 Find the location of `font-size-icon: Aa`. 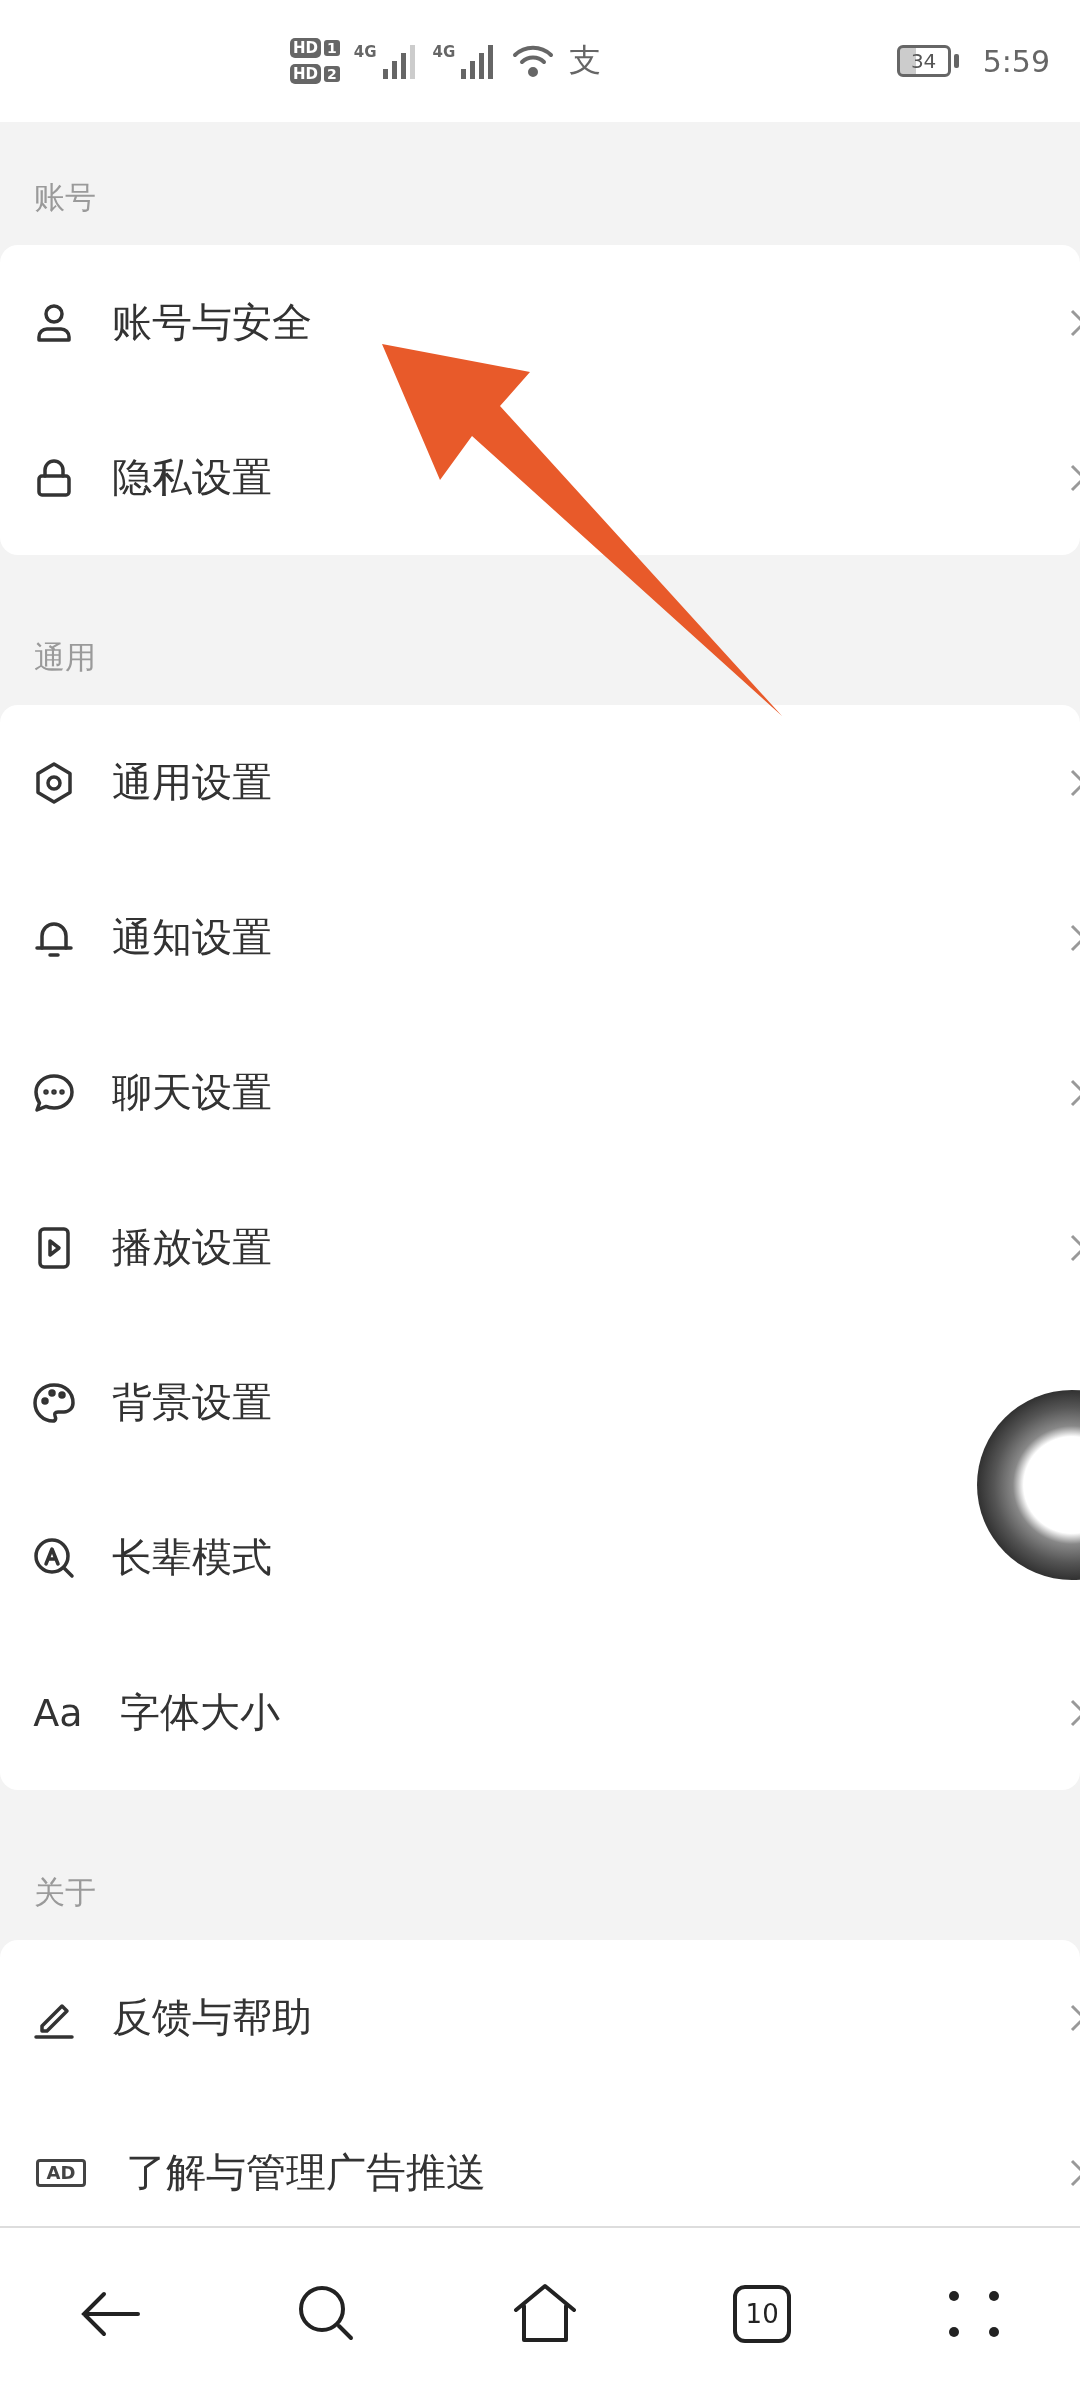

font-size-icon: Aa is located at coordinates (58, 1712).